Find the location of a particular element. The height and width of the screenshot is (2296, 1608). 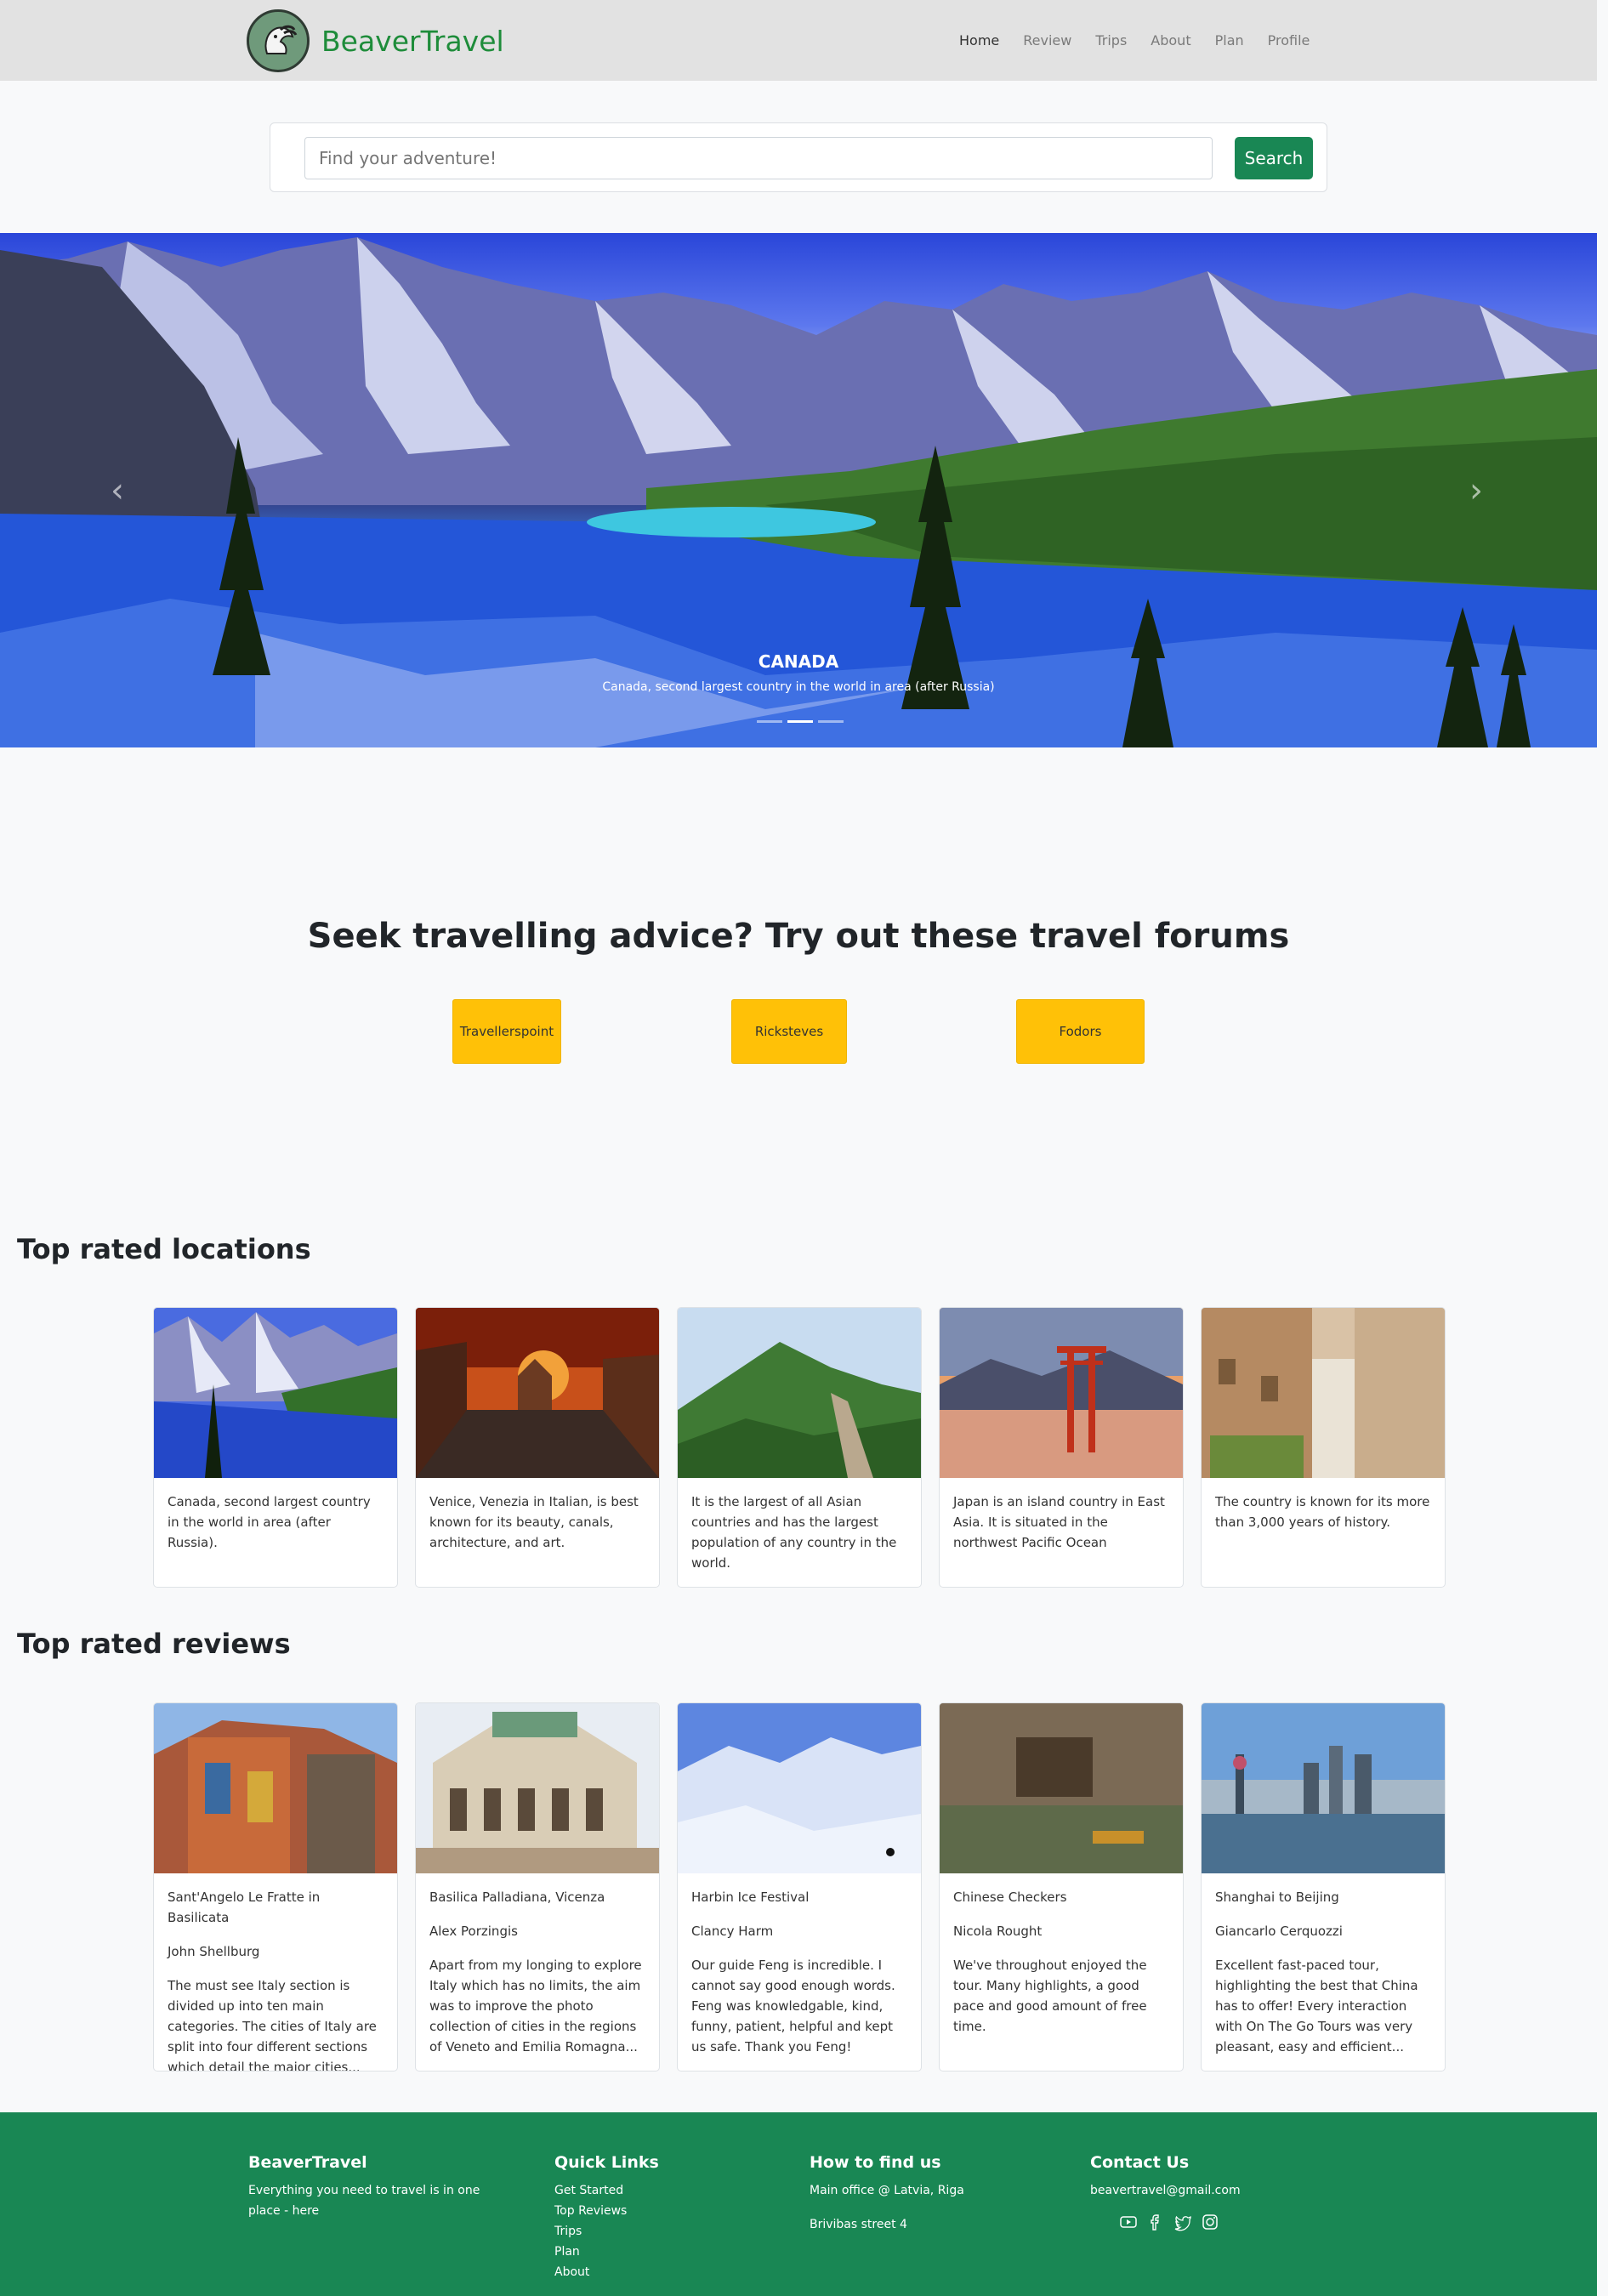

chevron-left-icon: ‹ is located at coordinates (117, 490).